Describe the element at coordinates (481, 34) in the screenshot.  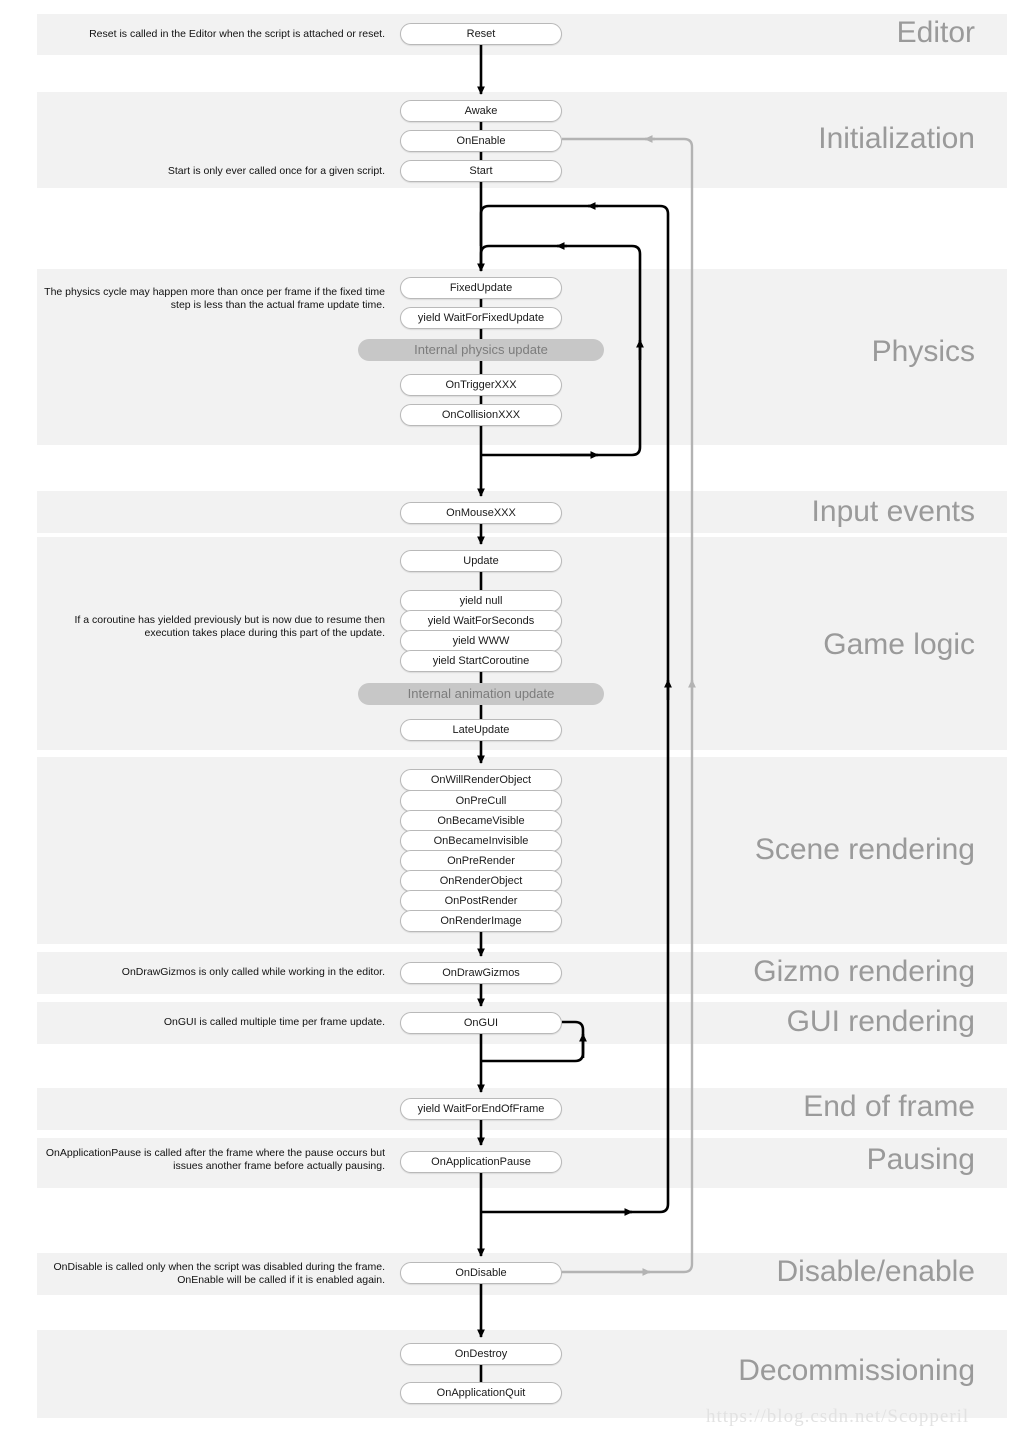
I see `callback-node: Reset` at that location.